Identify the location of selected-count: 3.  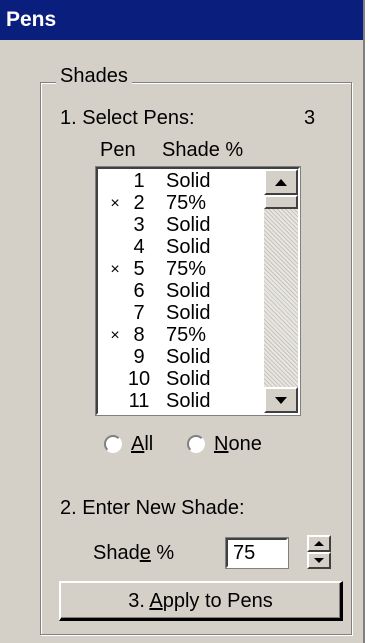
(310, 118).